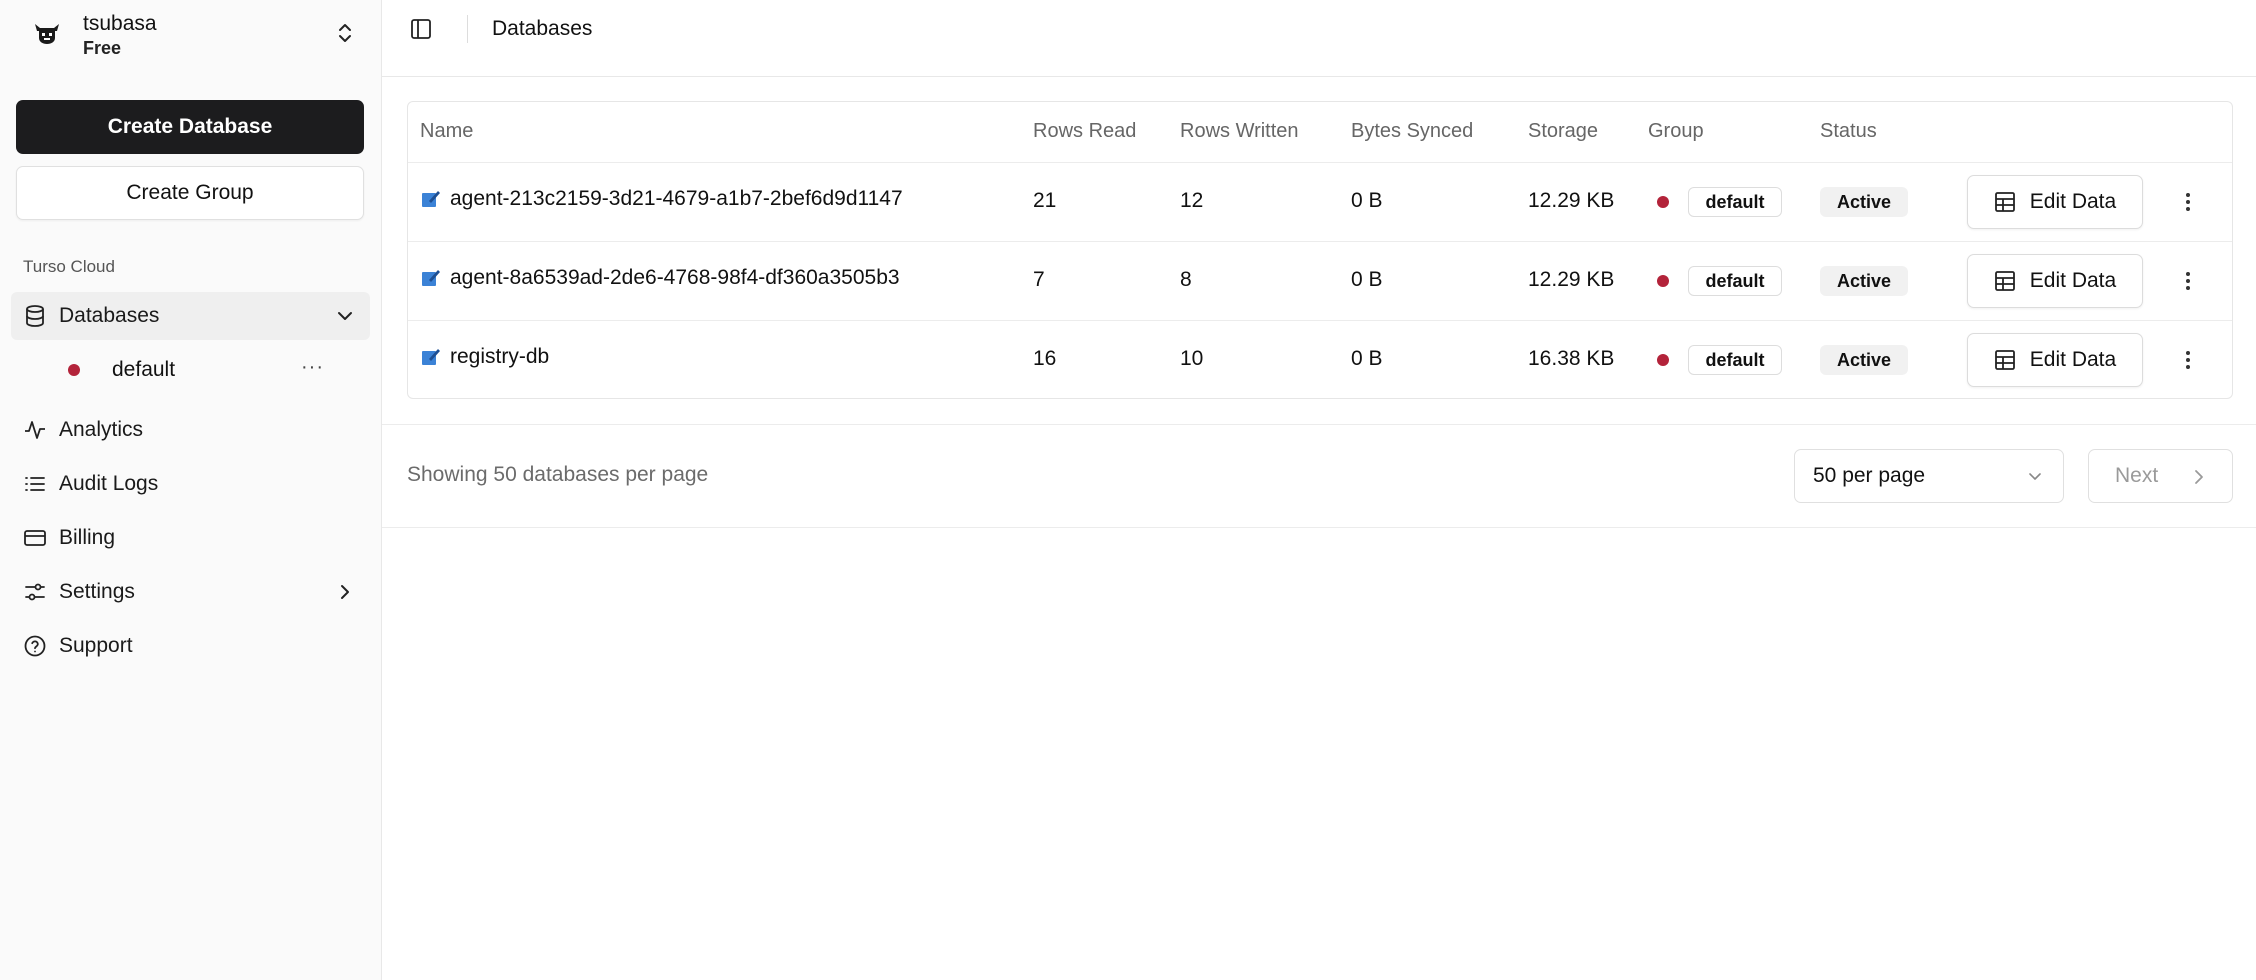 Image resolution: width=2256 pixels, height=980 pixels. Describe the element at coordinates (1848, 131) in the screenshot. I see `column-header-status: Status` at that location.